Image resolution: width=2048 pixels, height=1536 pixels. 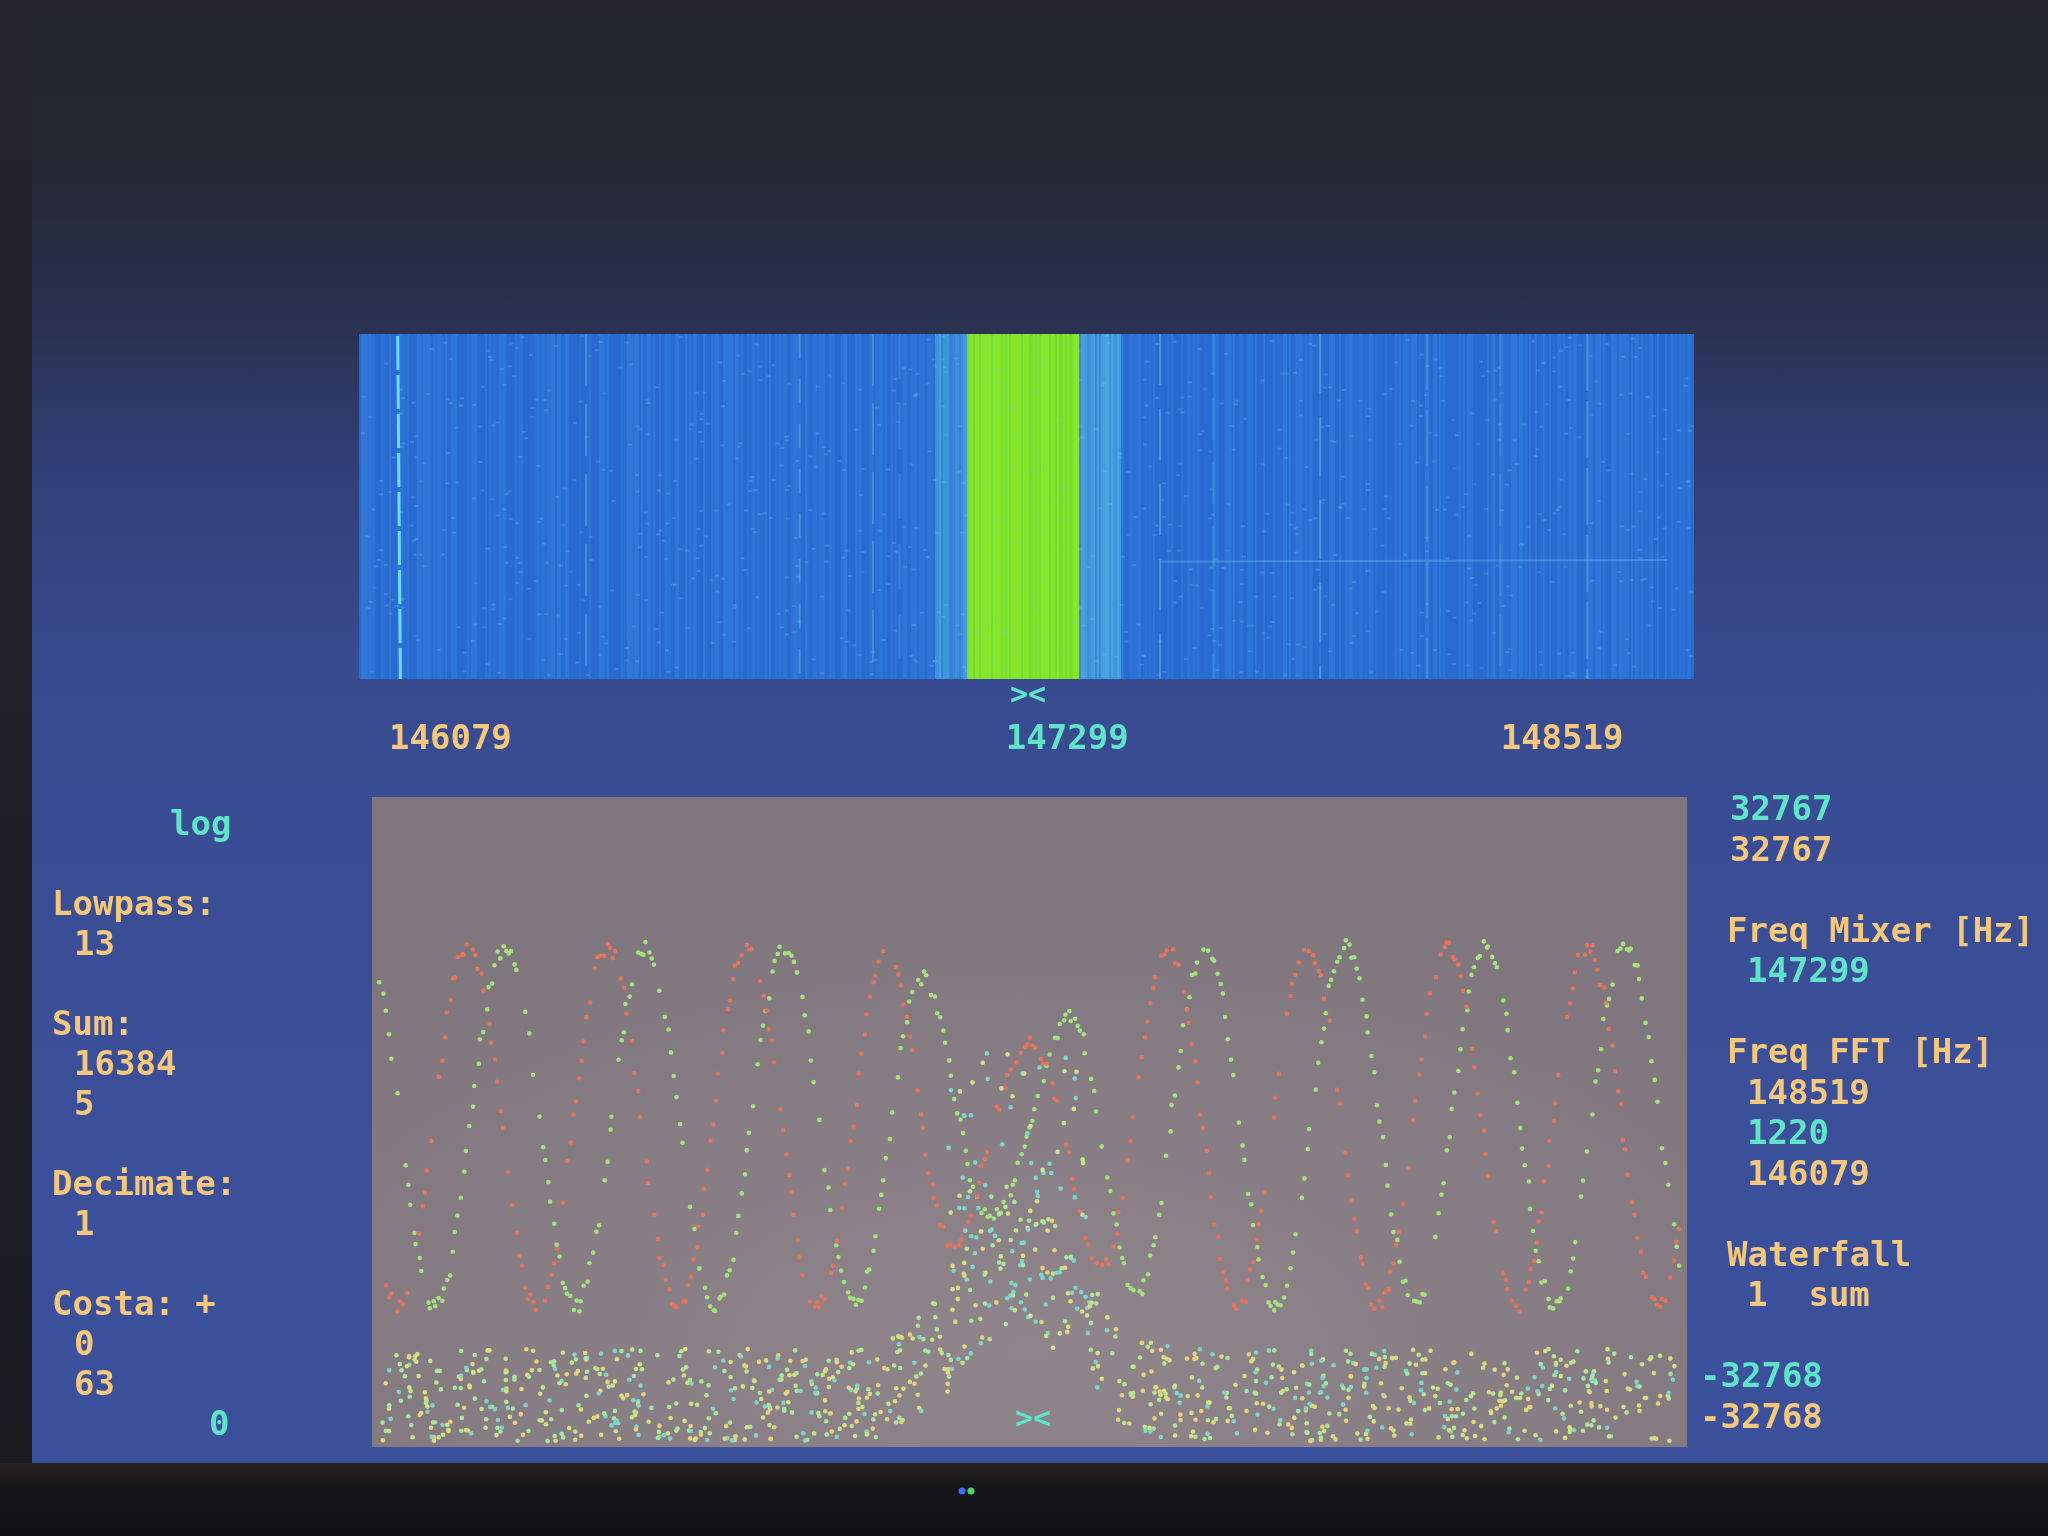 What do you see at coordinates (125, 1063) in the screenshot?
I see `setting-value: 16384` at bounding box center [125, 1063].